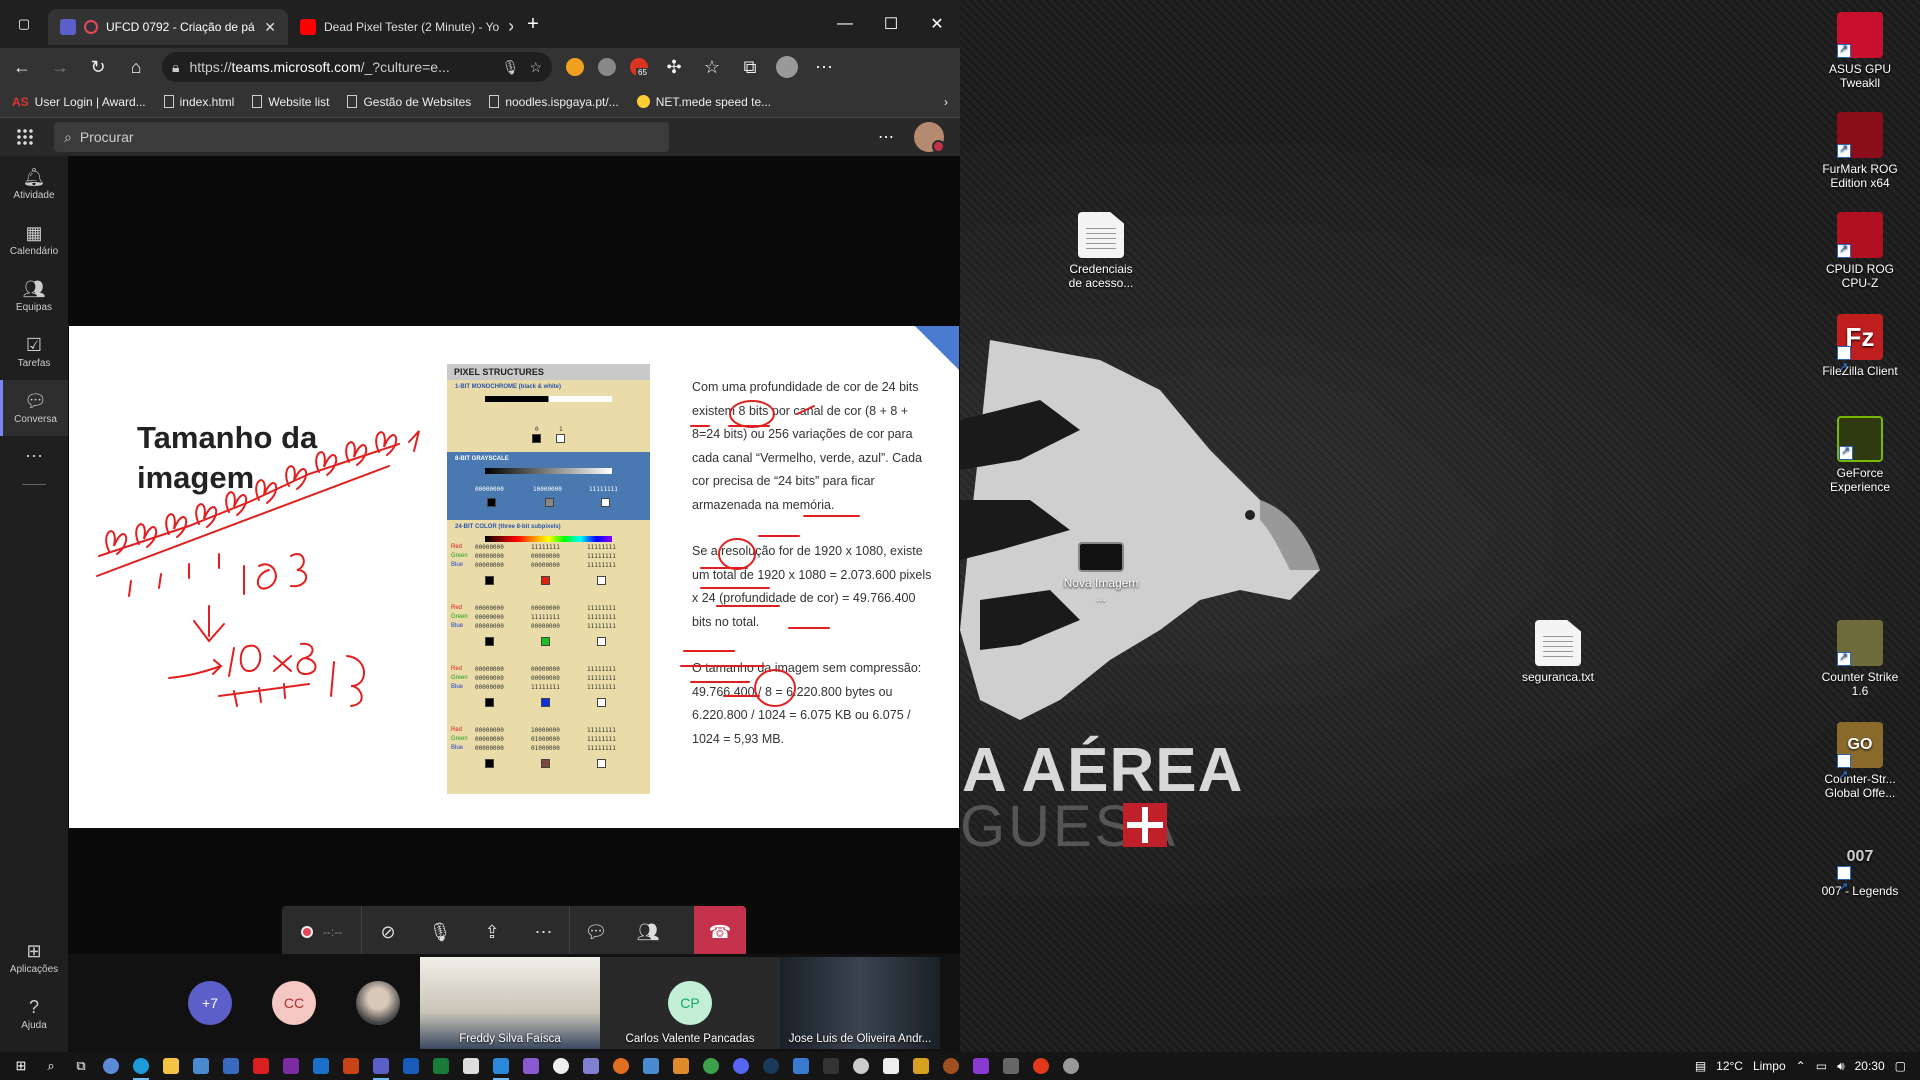 The width and height of the screenshot is (1920, 1080). I want to click on extensions-puzzle-icon: ✣, so click(674, 67).